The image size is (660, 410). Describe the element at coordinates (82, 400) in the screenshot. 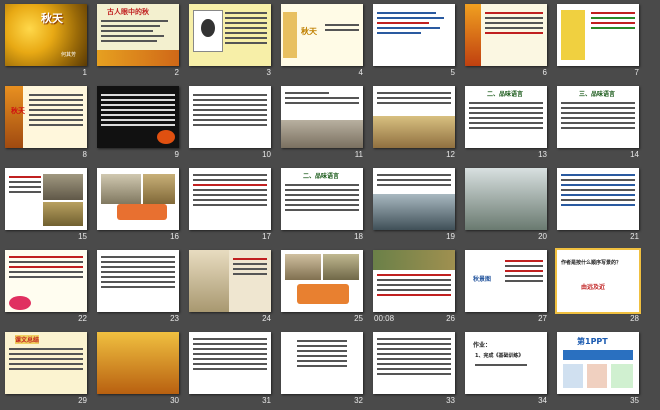

I see `slide-number: 29` at that location.